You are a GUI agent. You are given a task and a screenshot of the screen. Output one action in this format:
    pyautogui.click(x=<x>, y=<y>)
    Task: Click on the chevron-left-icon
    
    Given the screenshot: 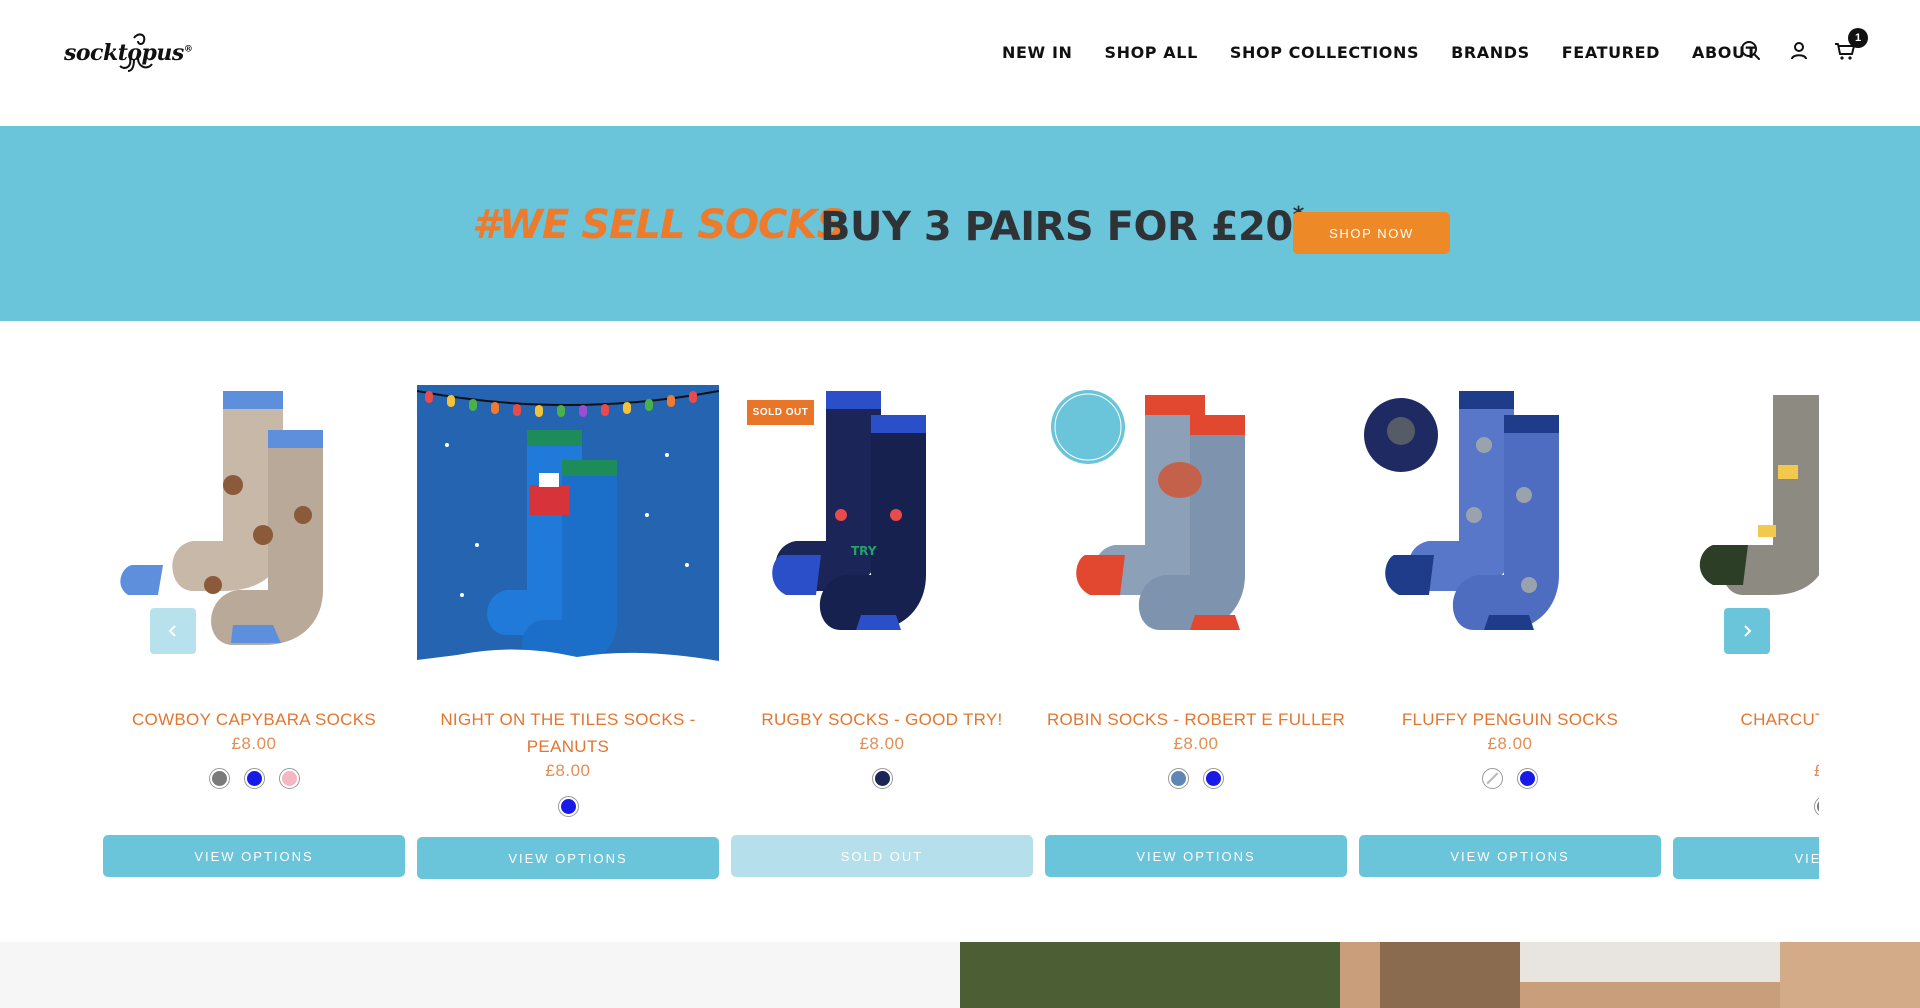 What is the action you would take?
    pyautogui.click(x=172, y=631)
    